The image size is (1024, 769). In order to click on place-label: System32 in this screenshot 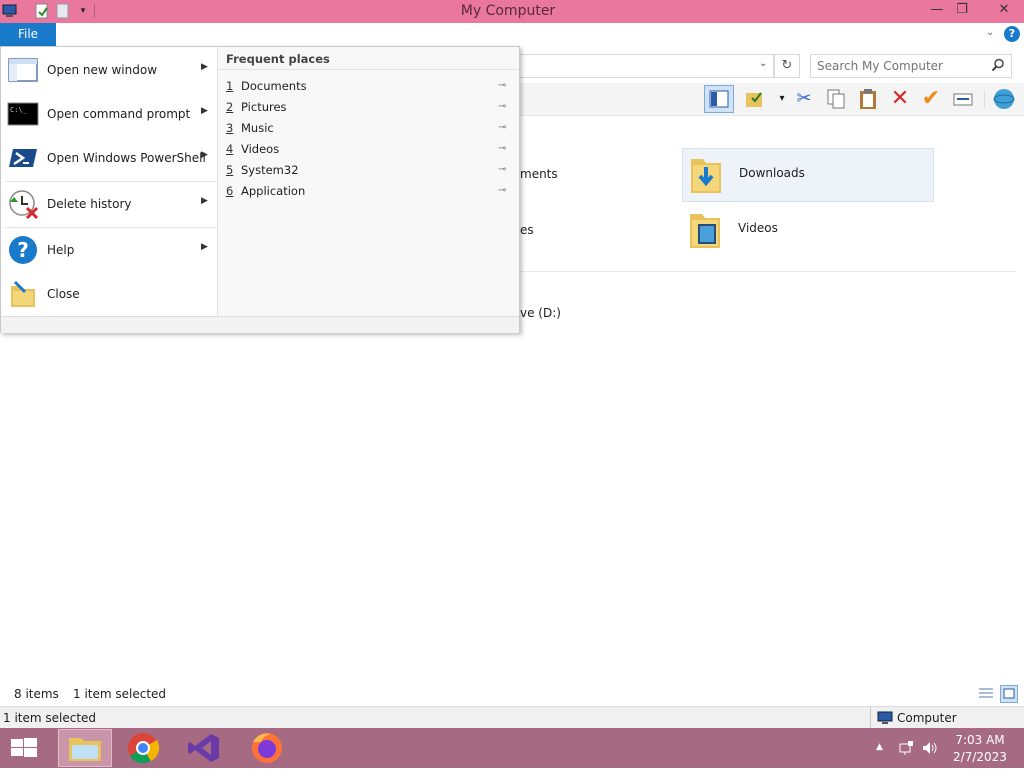, I will do `click(270, 170)`.